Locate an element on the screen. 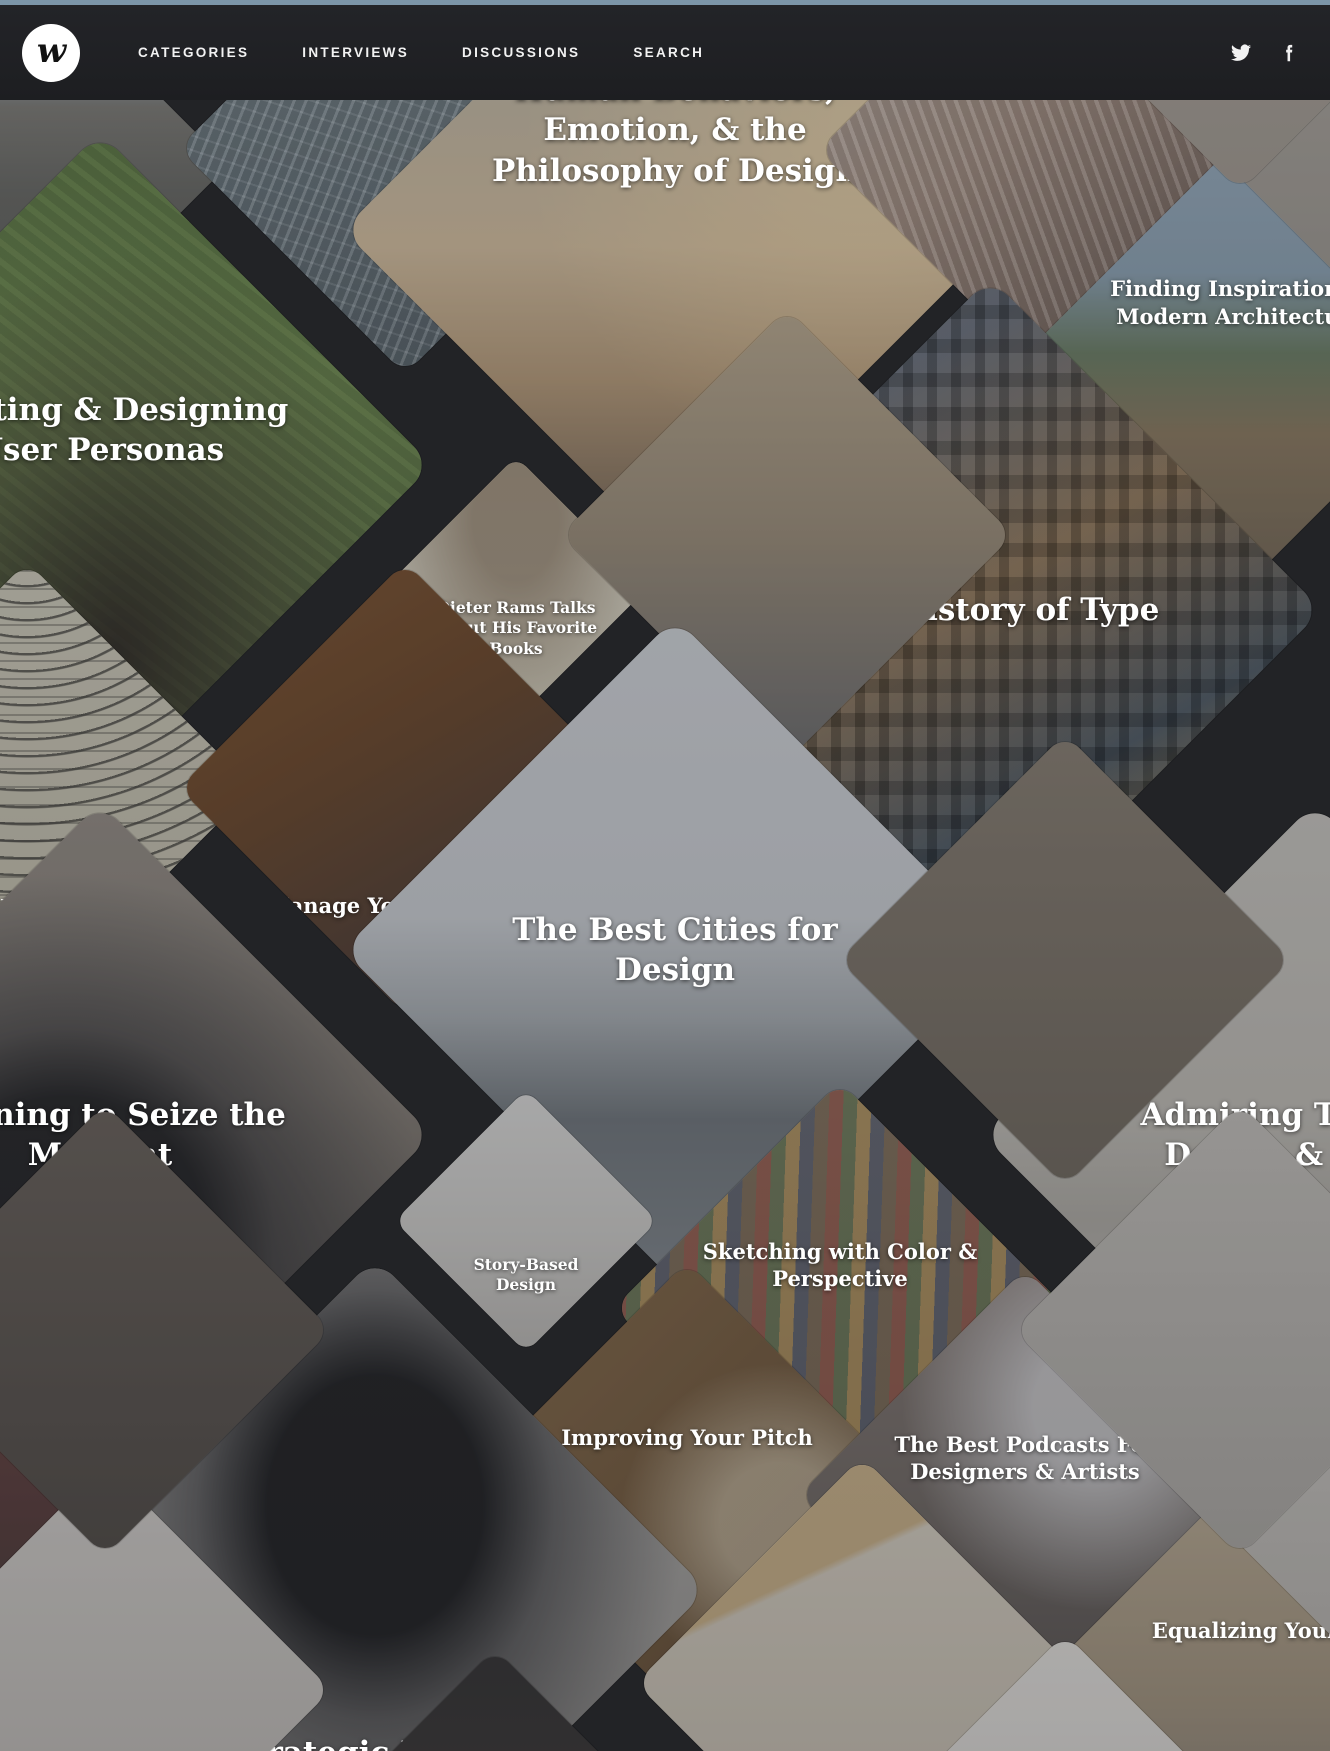  top-accent-bar is located at coordinates (665, 2).